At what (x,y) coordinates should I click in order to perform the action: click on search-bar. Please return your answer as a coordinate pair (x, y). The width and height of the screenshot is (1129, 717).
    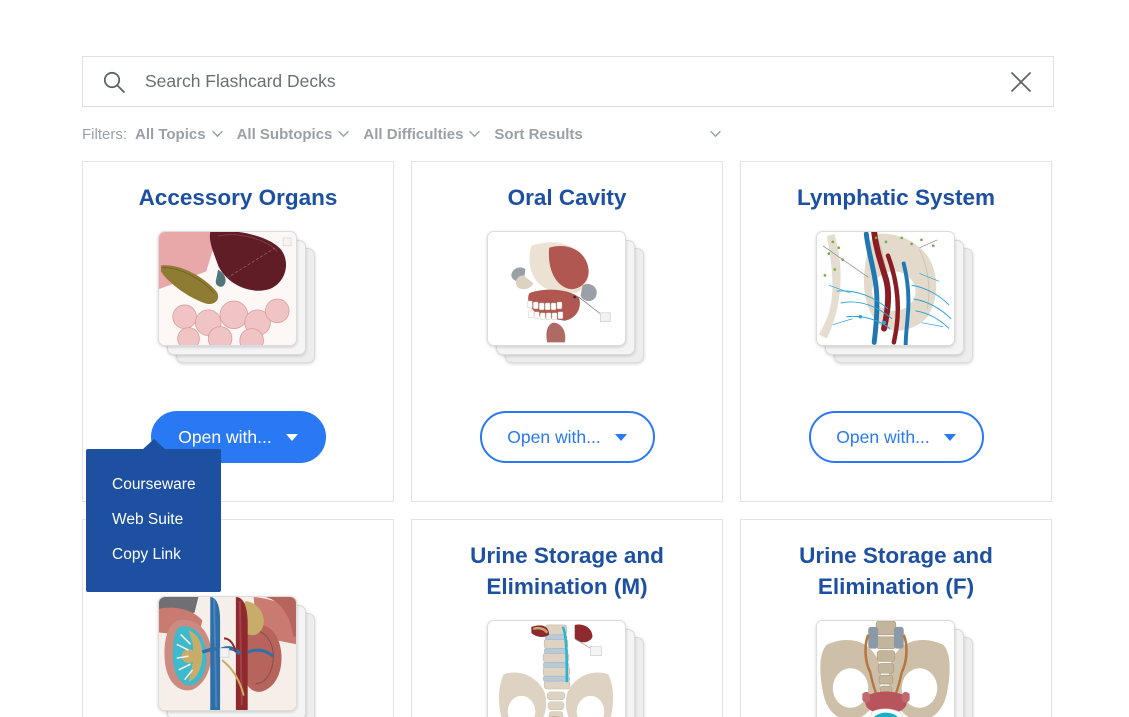
    Looking at the image, I should click on (568, 81).